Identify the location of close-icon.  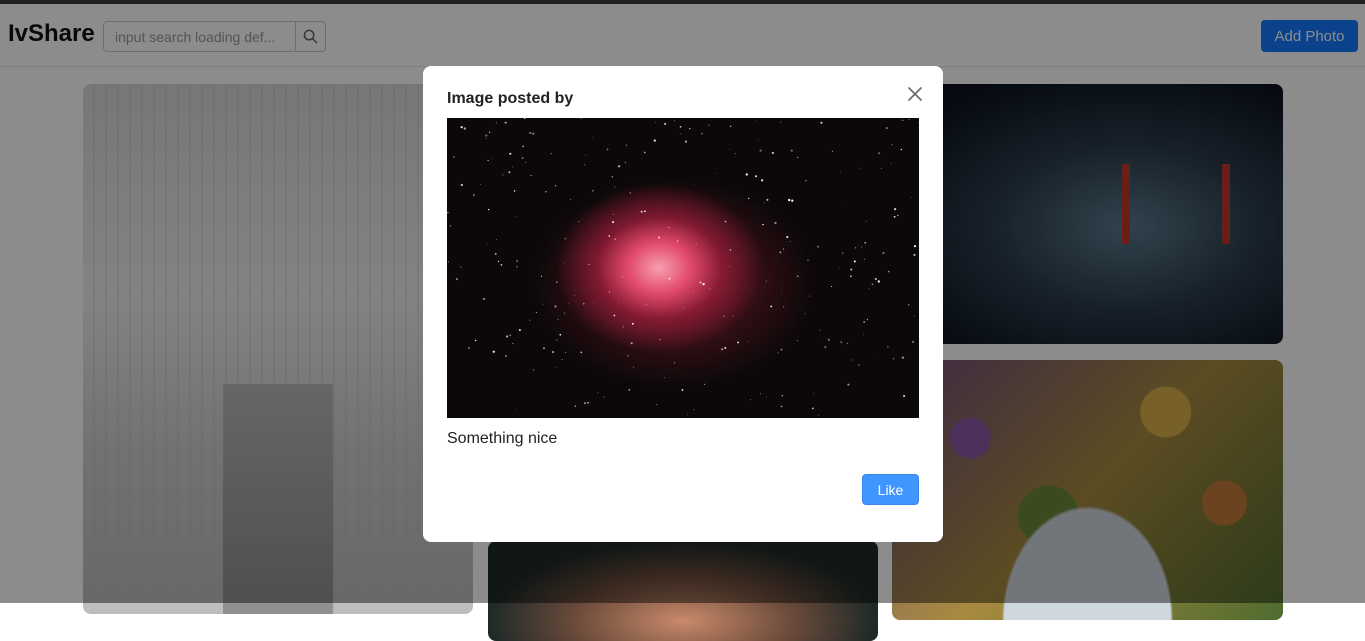
(915, 94).